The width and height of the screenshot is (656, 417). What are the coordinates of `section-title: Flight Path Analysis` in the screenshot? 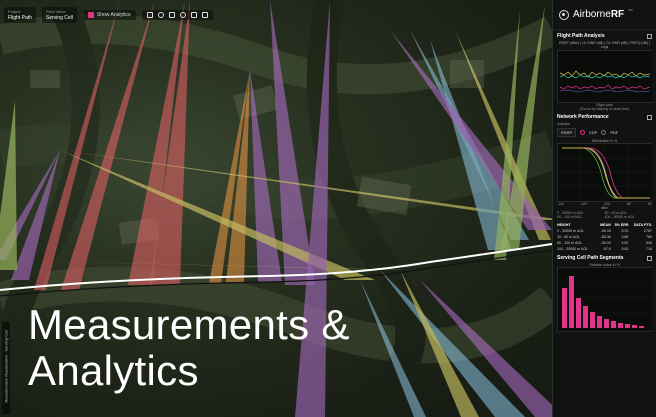 It's located at (581, 36).